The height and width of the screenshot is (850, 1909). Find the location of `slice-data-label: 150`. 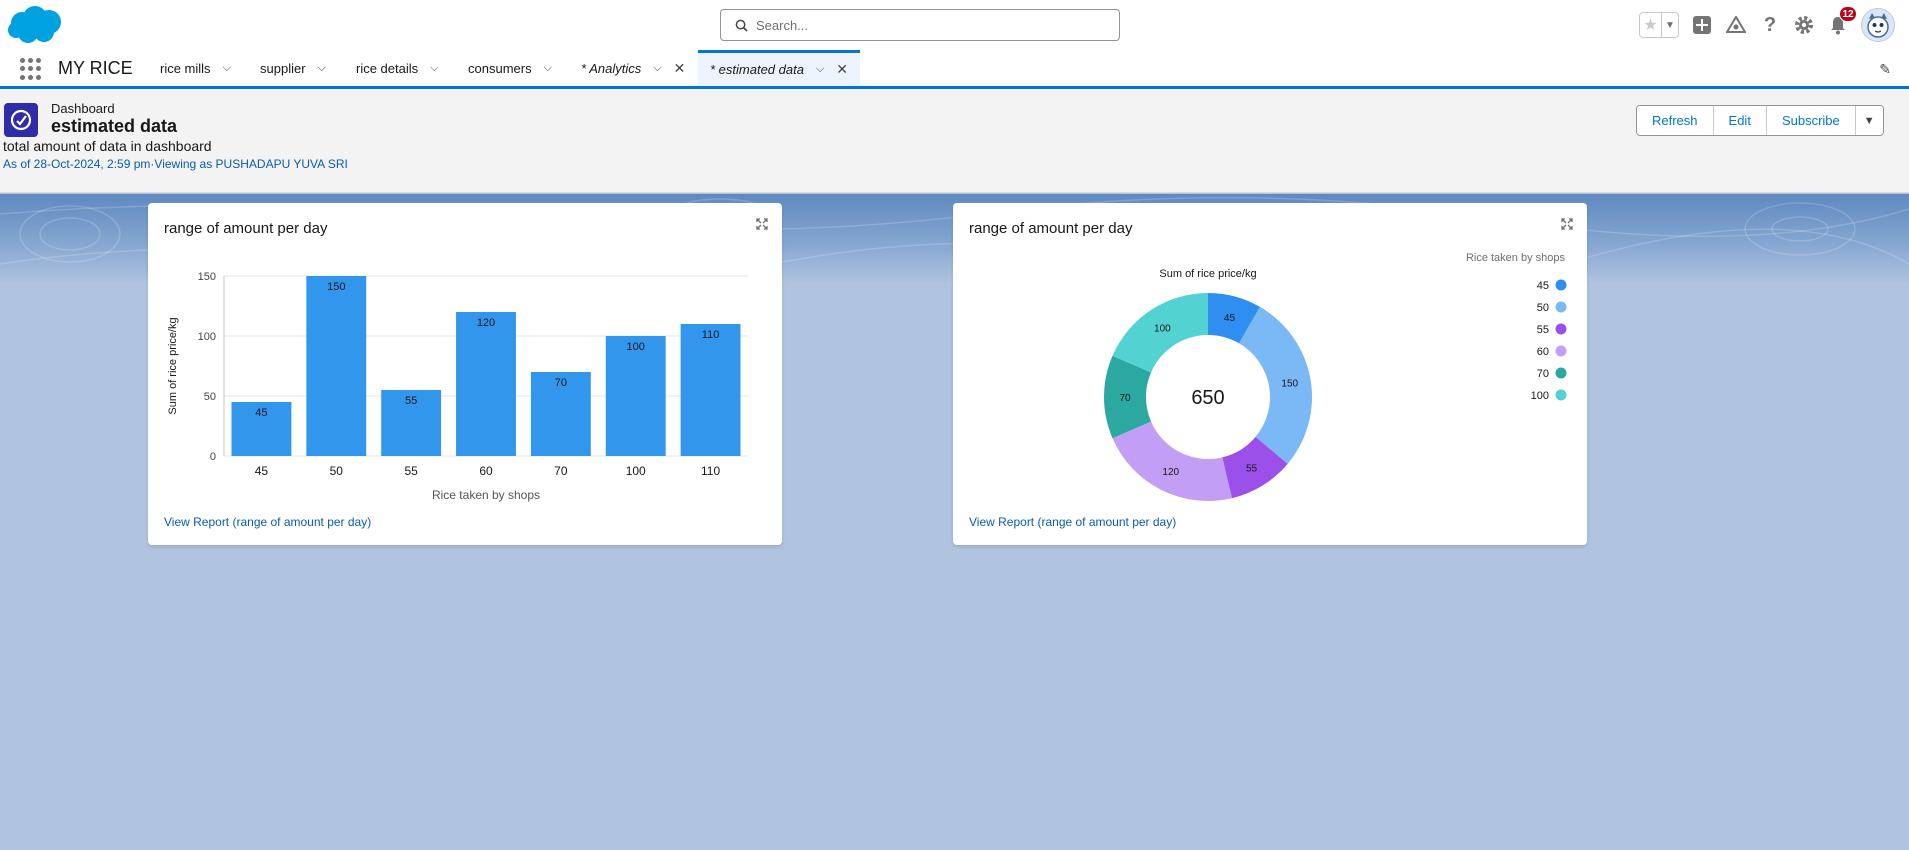

slice-data-label: 150 is located at coordinates (1289, 384).